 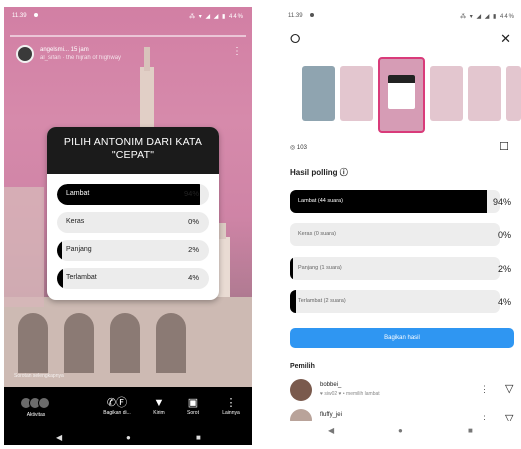 I want to click on result-label: Panjang (1 suara), so click(x=320, y=268).